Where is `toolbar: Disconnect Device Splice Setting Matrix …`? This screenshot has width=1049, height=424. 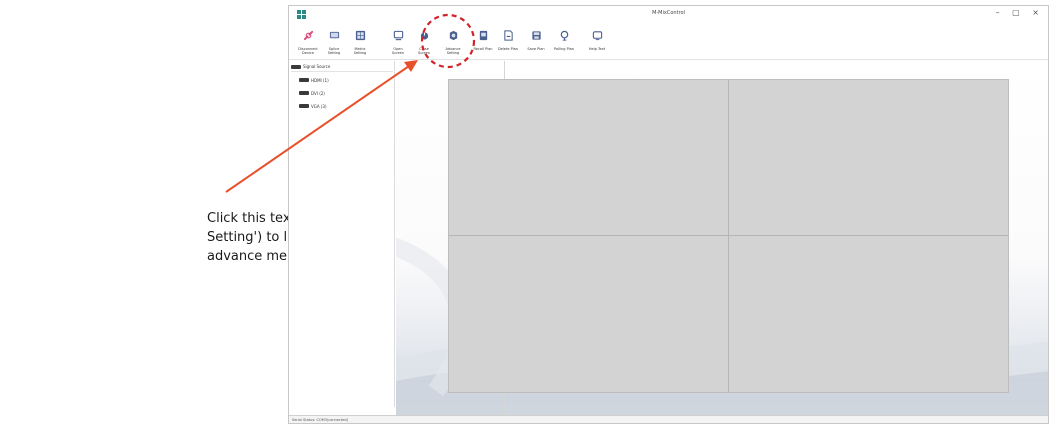 toolbar: Disconnect Device Splice Setting Matrix … is located at coordinates (668, 42).